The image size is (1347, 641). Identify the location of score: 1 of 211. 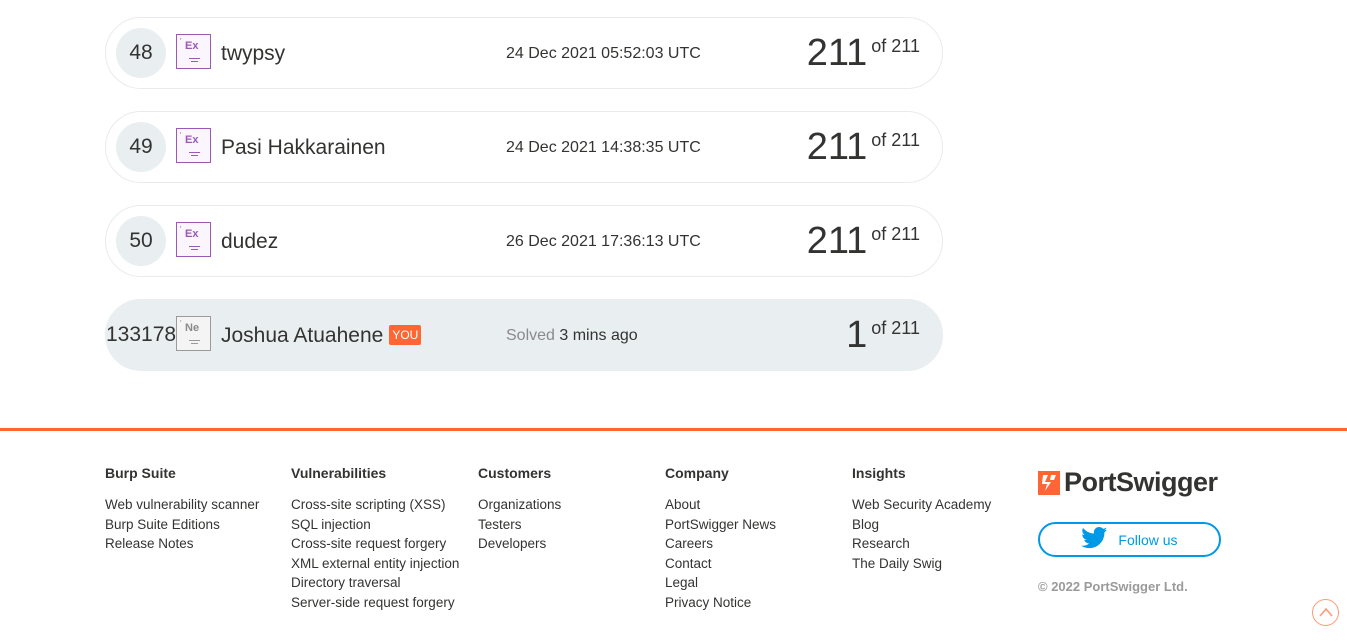
(883, 335).